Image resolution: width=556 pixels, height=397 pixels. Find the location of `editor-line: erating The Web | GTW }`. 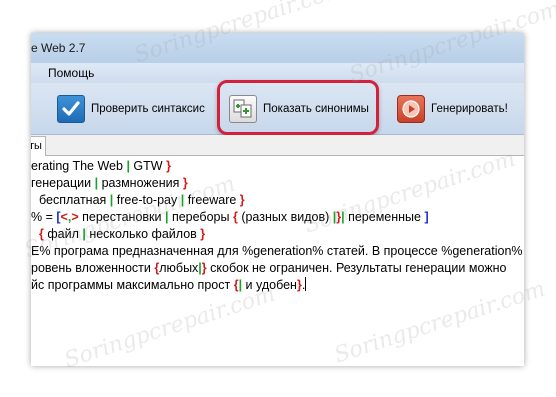

editor-line: erating The Web | GTW } is located at coordinates (101, 166).